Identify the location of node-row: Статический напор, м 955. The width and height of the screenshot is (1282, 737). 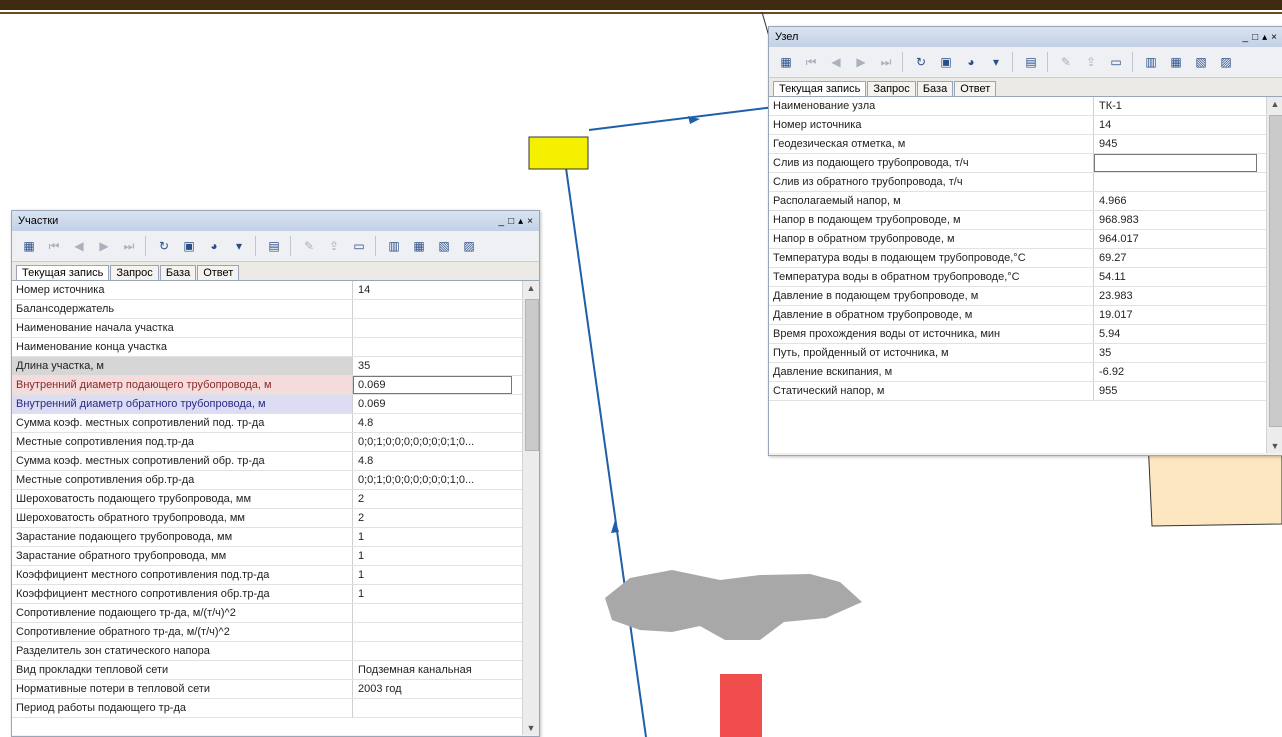
(1025, 391).